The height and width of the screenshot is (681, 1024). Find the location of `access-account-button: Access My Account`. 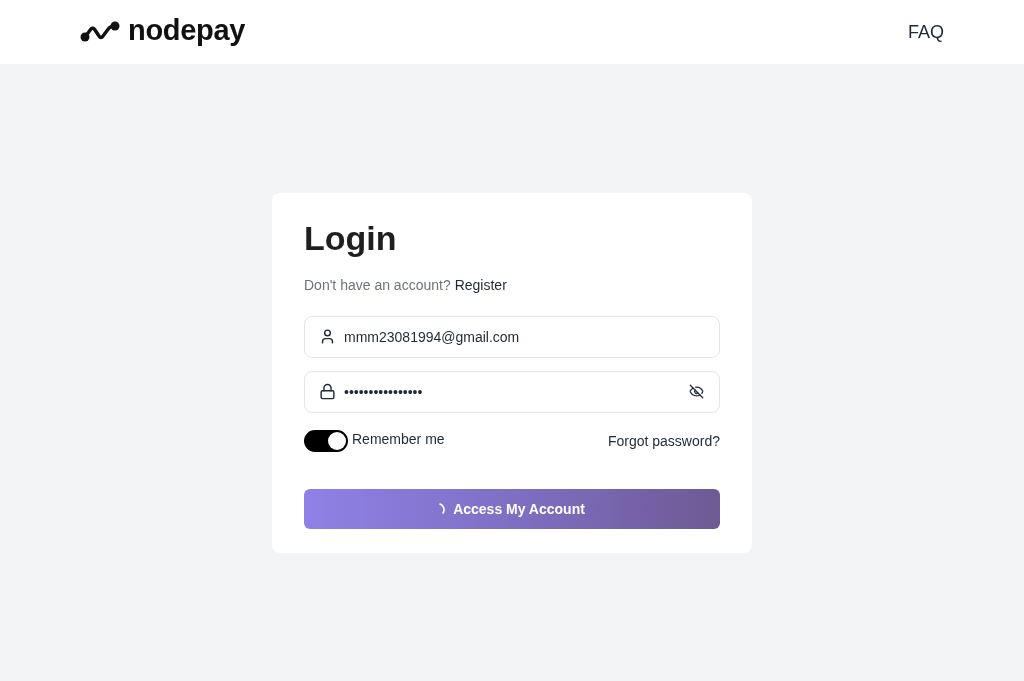

access-account-button: Access My Account is located at coordinates (512, 508).